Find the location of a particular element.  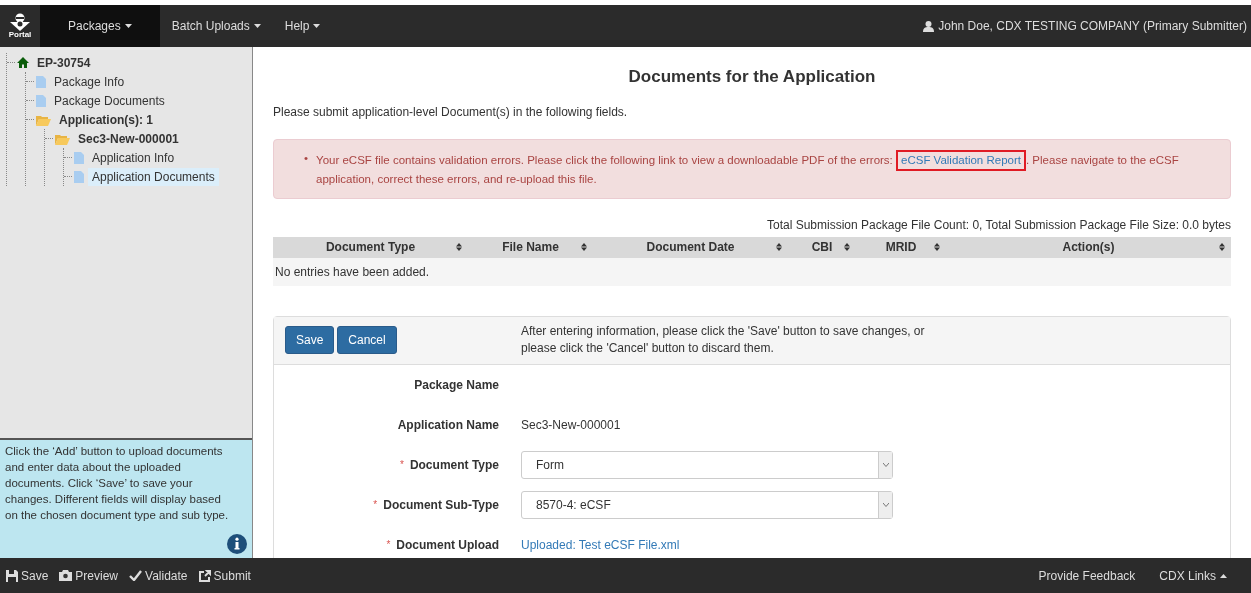

footer-link: Provide Feedback is located at coordinates (1087, 575).